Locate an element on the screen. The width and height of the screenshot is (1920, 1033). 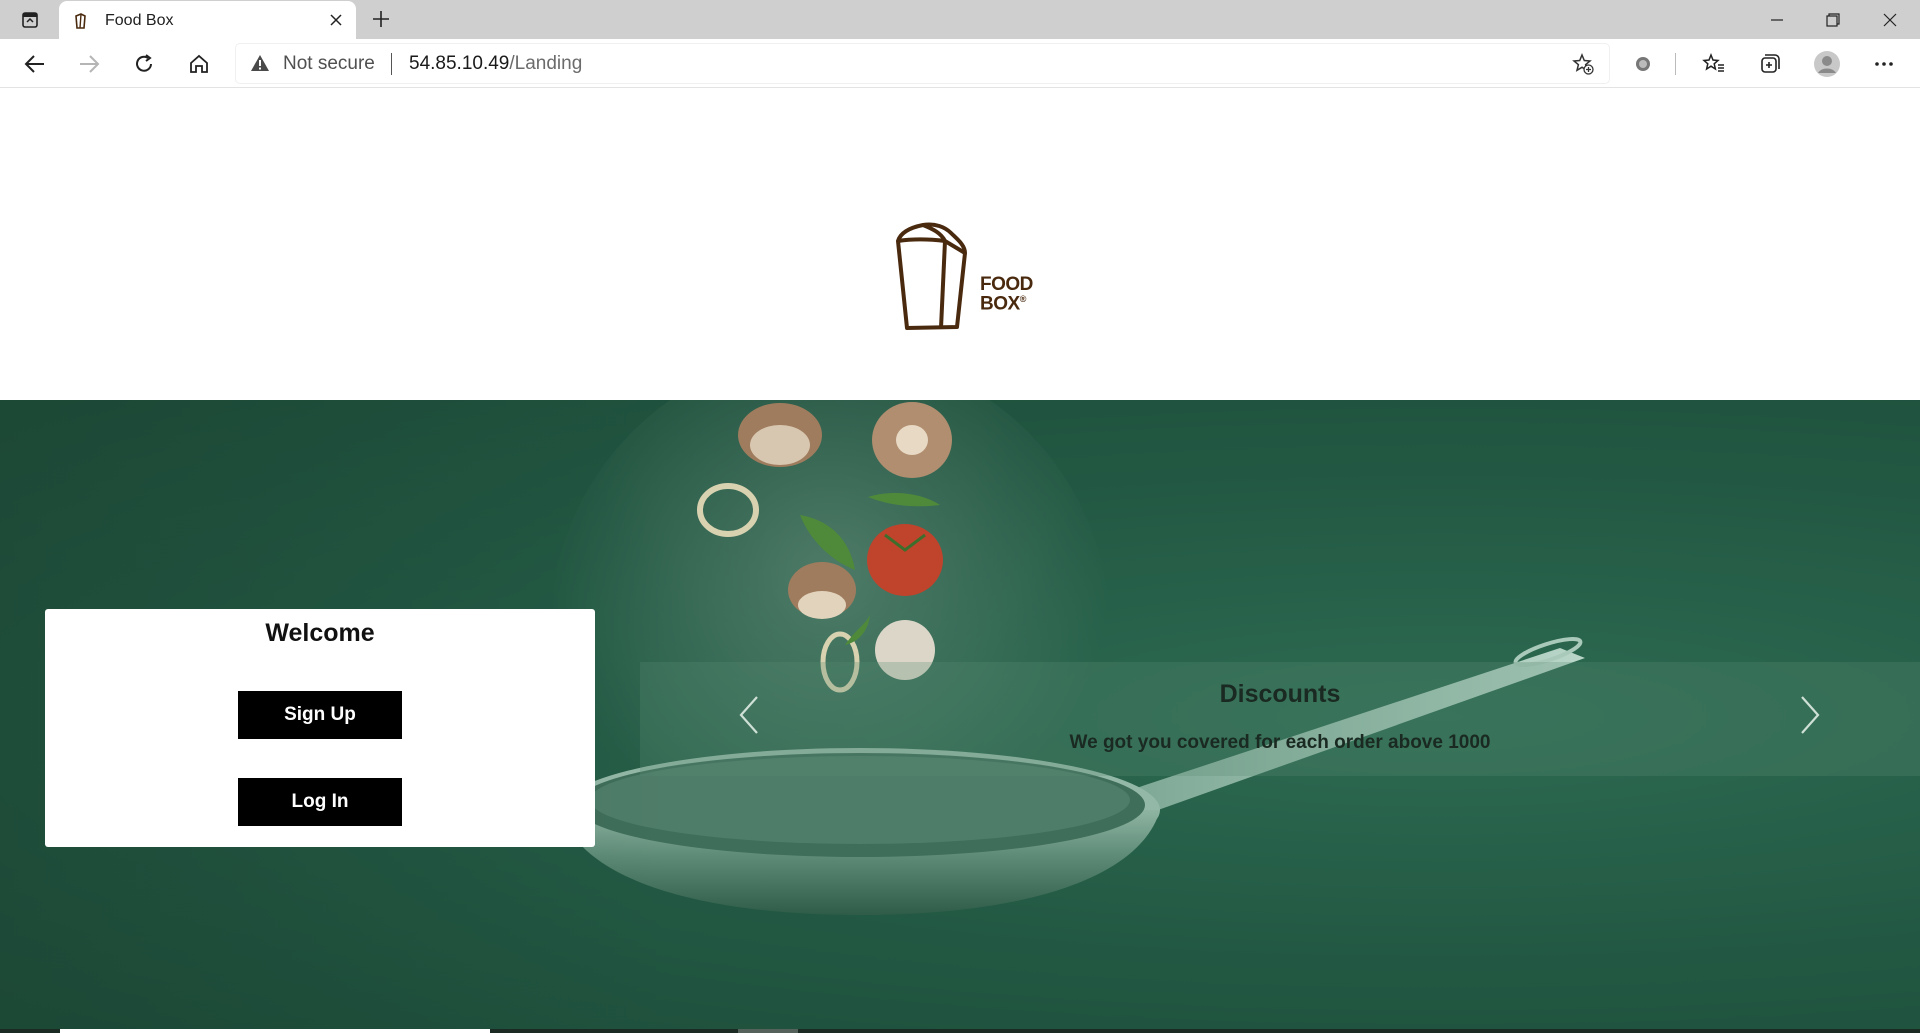
warning-icon is located at coordinates (260, 63).